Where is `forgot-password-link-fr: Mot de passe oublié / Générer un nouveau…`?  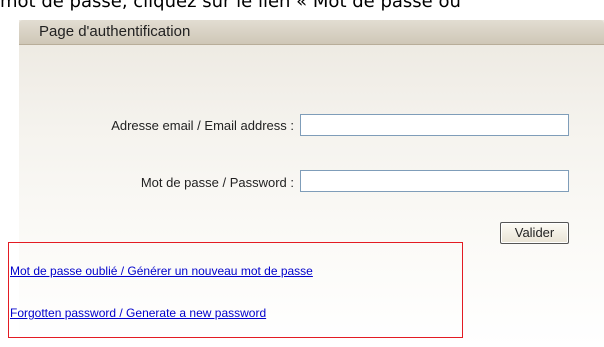 forgot-password-link-fr: Mot de passe oublié / Générer un nouveau… is located at coordinates (161, 271).